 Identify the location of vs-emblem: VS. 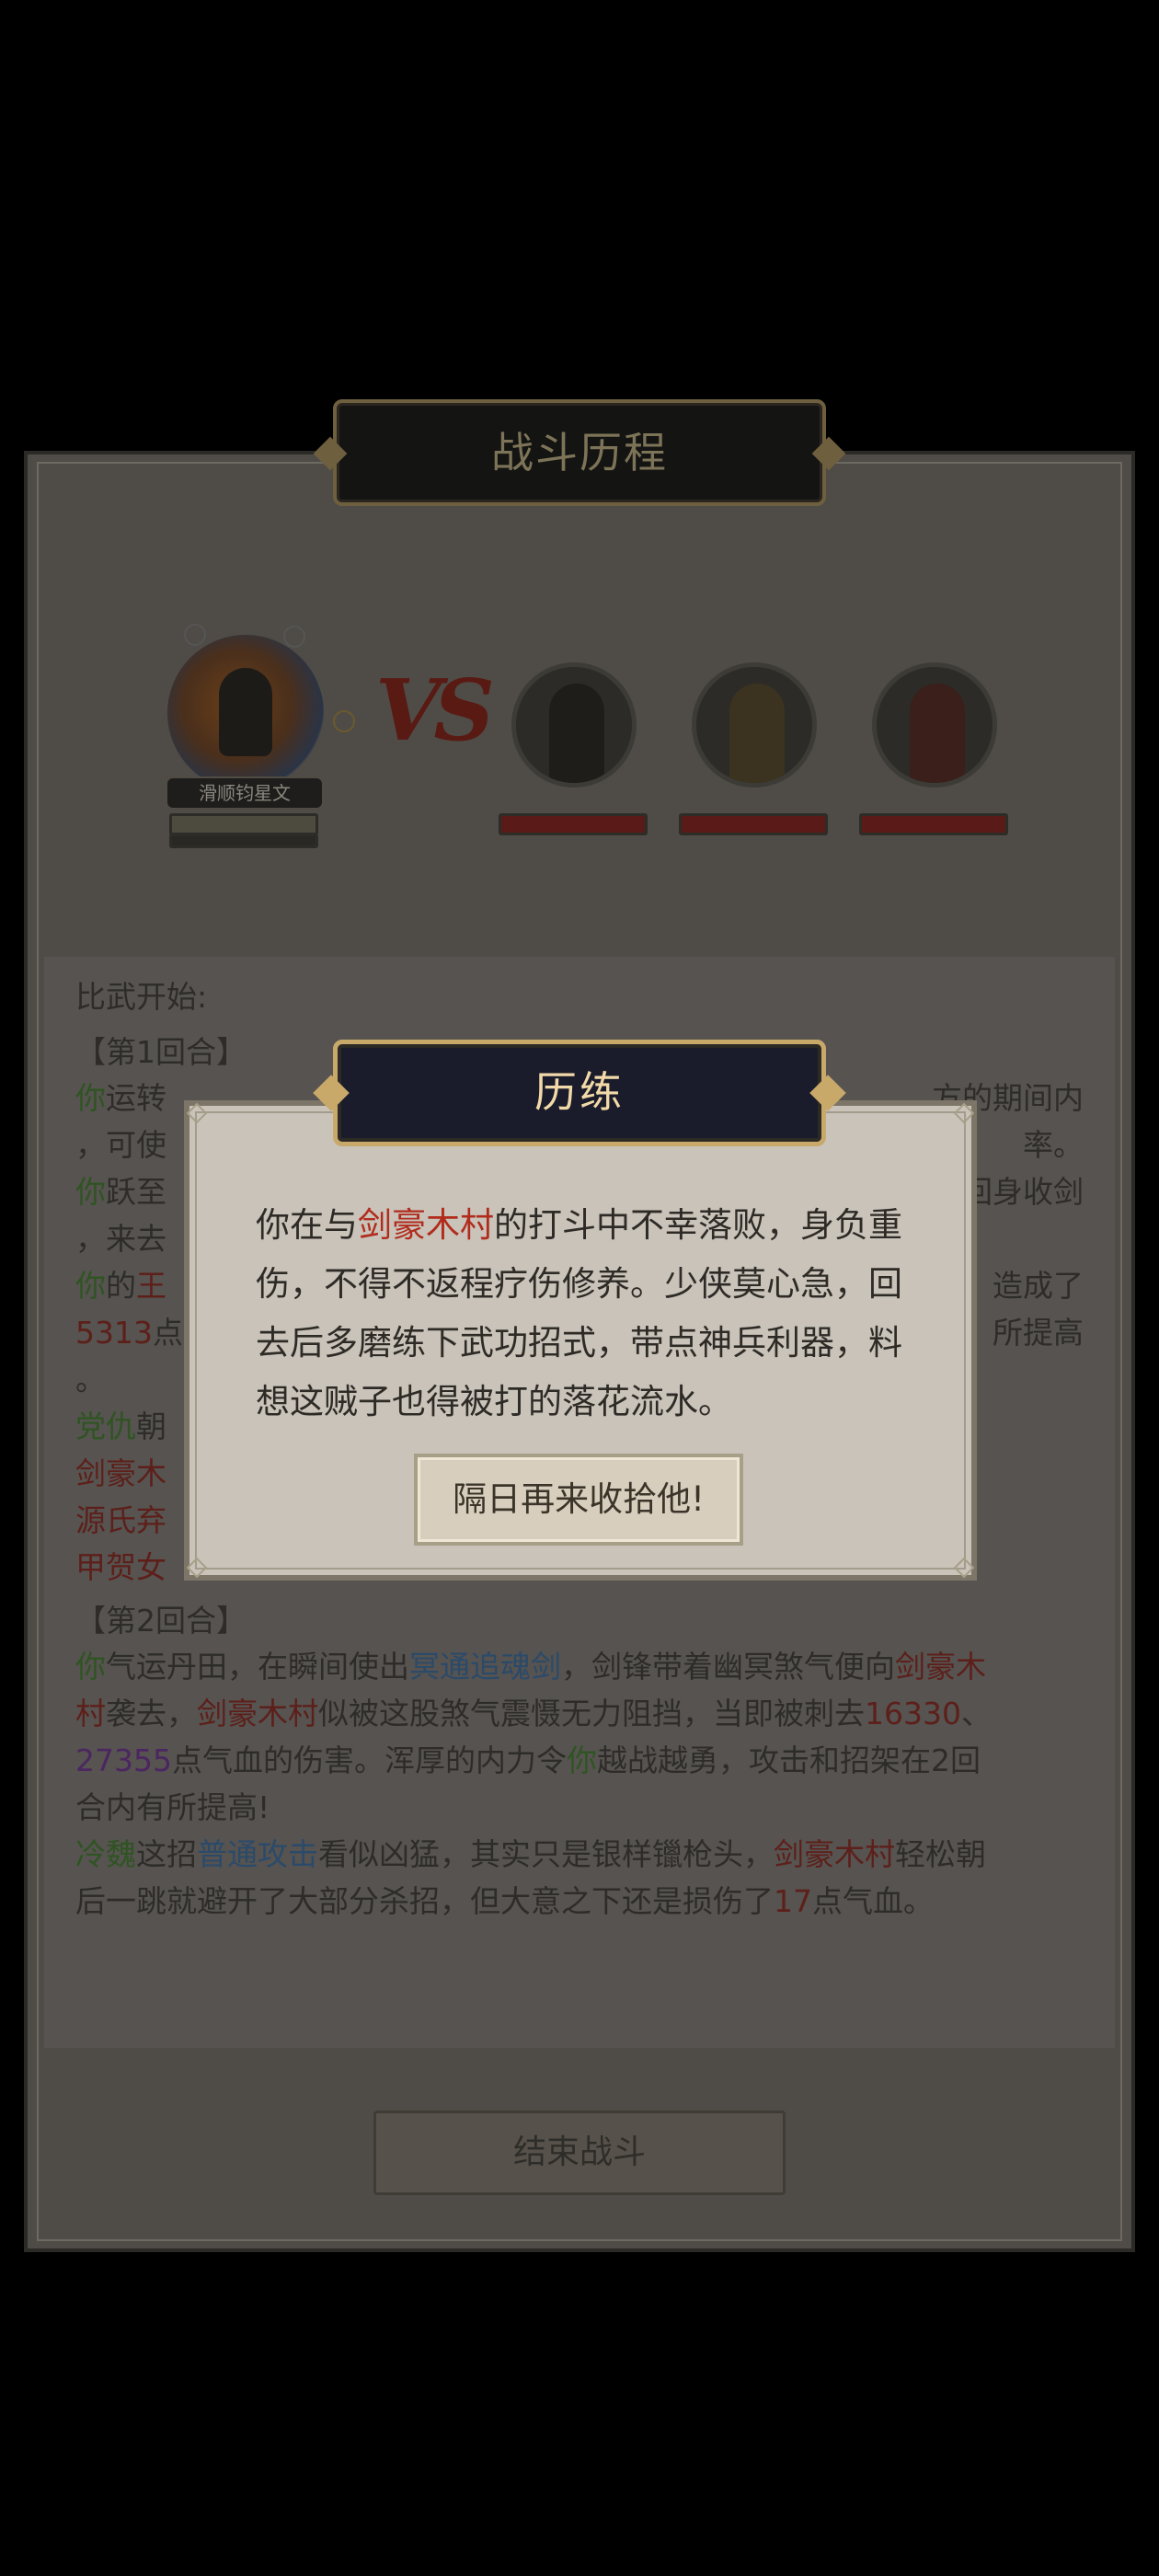
(435, 710).